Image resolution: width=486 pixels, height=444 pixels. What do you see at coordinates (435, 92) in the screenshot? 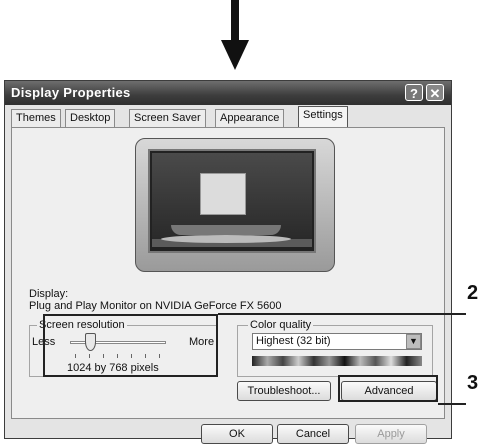
I see `close-button: ✕` at bounding box center [435, 92].